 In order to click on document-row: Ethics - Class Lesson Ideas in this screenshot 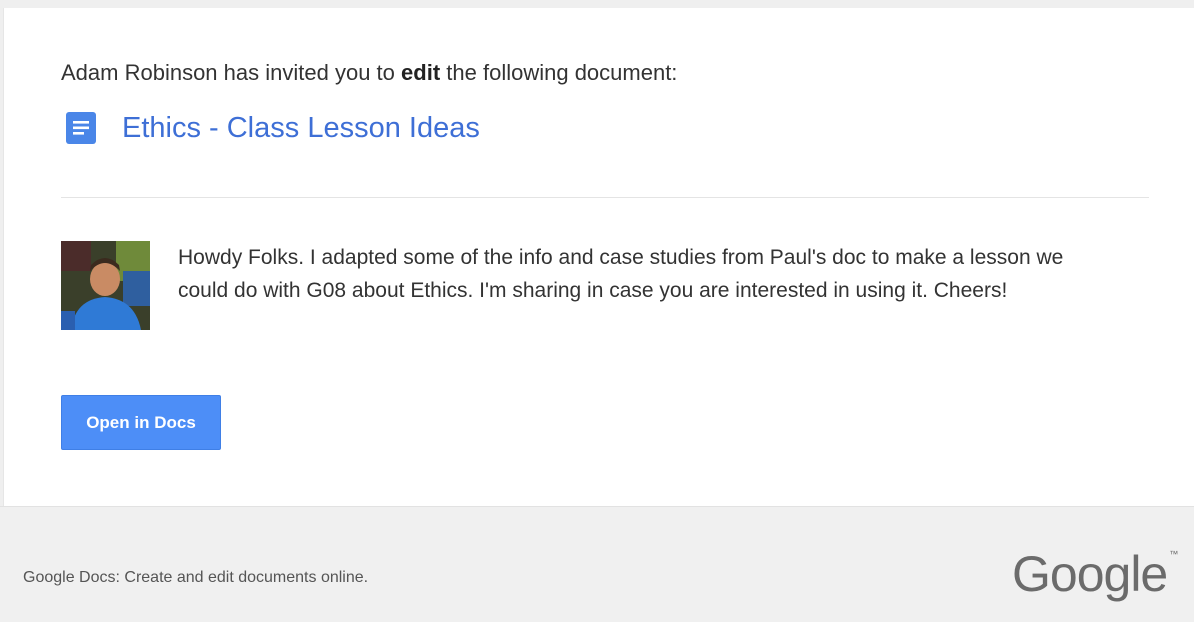, I will do `click(272, 128)`.